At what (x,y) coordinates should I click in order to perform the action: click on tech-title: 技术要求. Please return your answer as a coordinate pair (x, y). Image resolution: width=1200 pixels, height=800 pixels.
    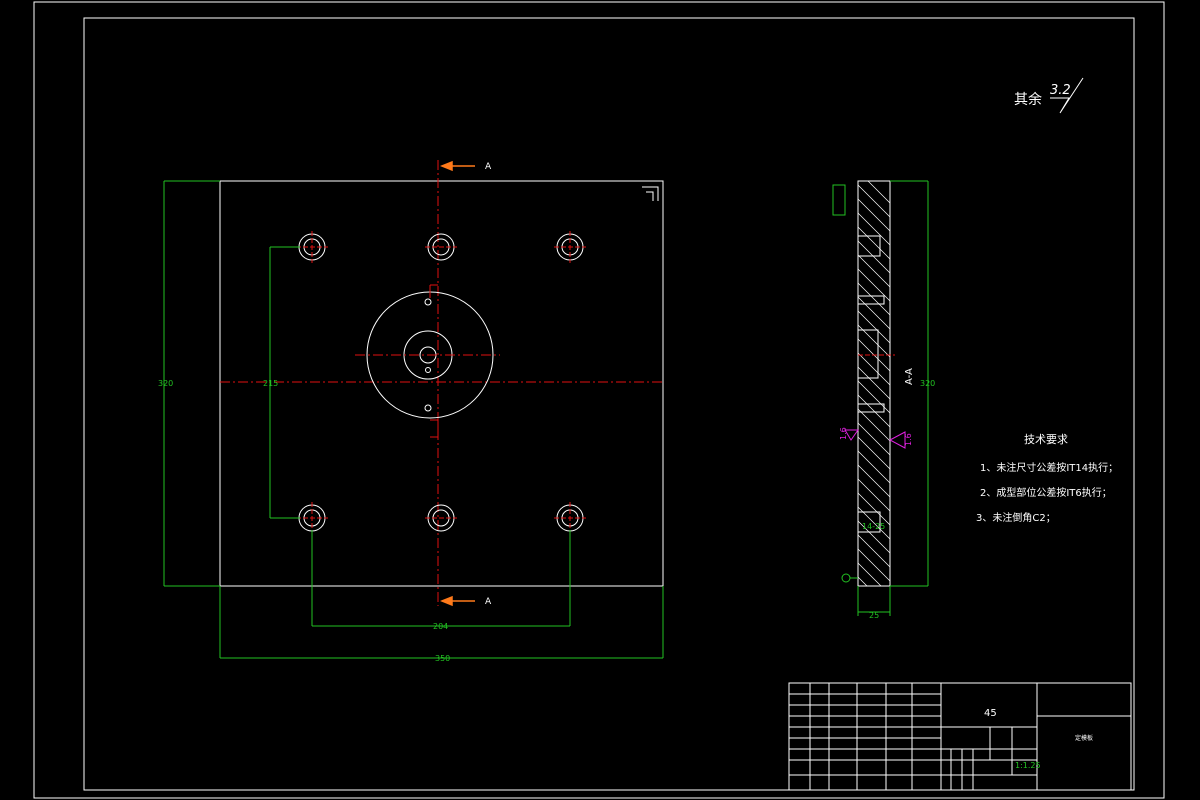
    Looking at the image, I should click on (1046, 439).